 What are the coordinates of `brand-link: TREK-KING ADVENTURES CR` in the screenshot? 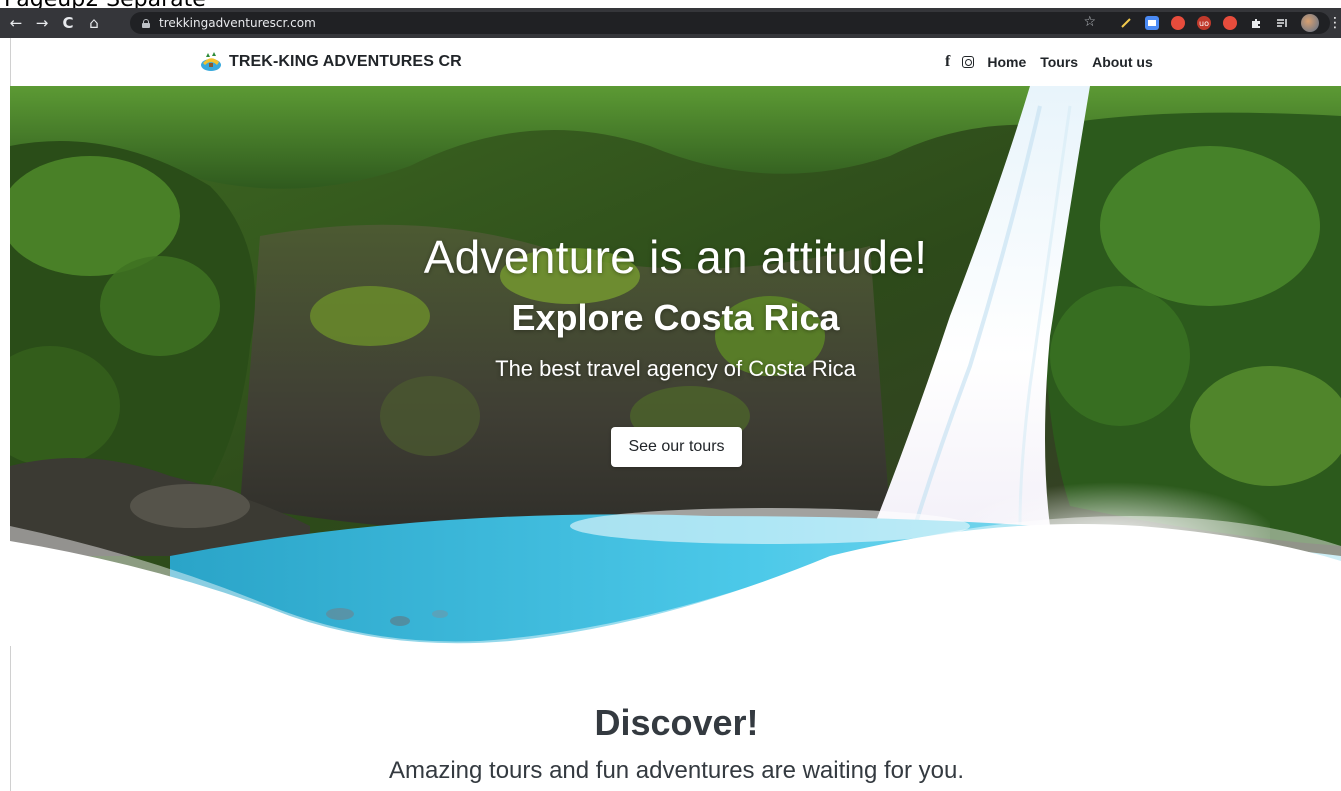 It's located at (330, 62).